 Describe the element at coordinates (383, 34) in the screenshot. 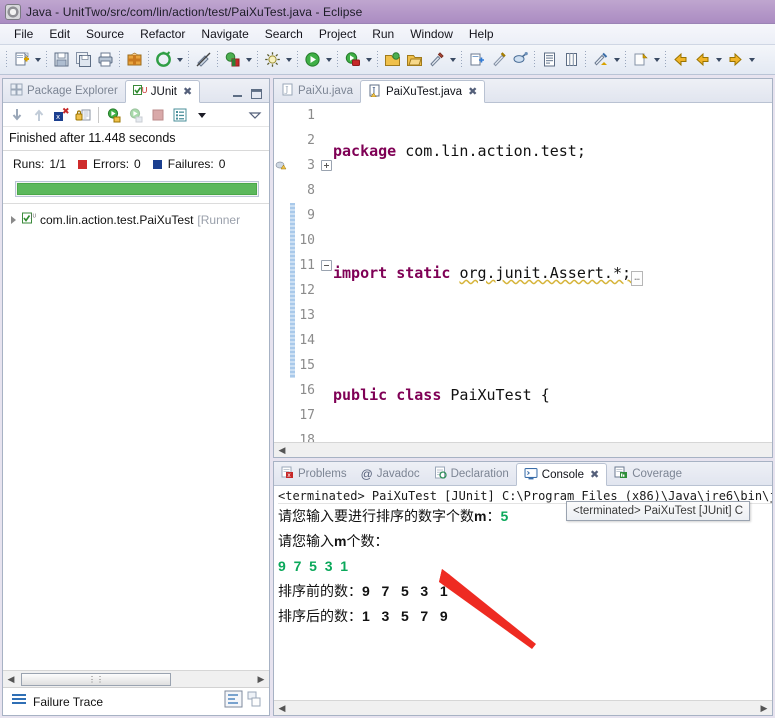

I see `menu-run: Run` at that location.